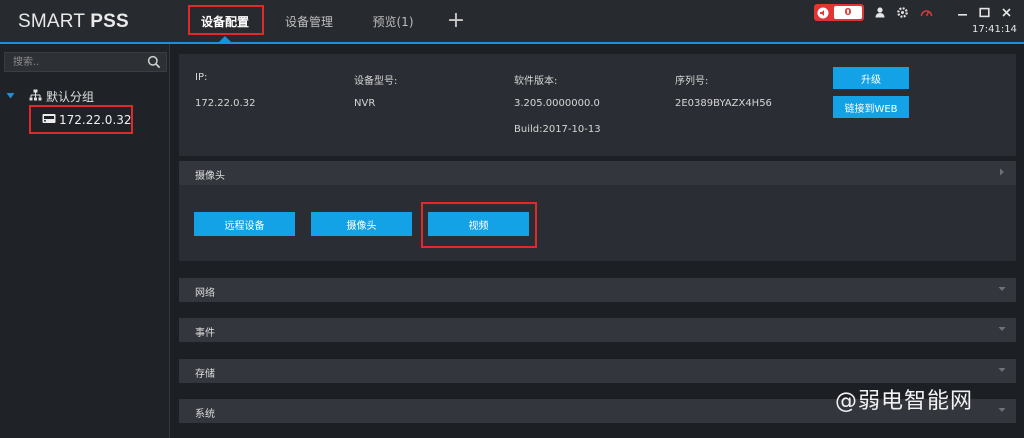 This screenshot has width=1024, height=438. Describe the element at coordinates (205, 333) in the screenshot. I see `section-title: 事件` at that location.